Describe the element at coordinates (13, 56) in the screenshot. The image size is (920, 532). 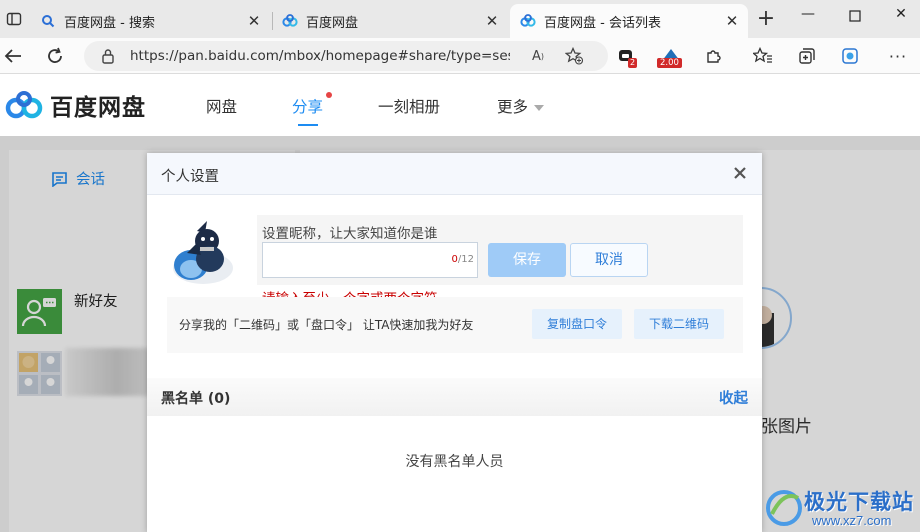
I see `back-icon` at that location.